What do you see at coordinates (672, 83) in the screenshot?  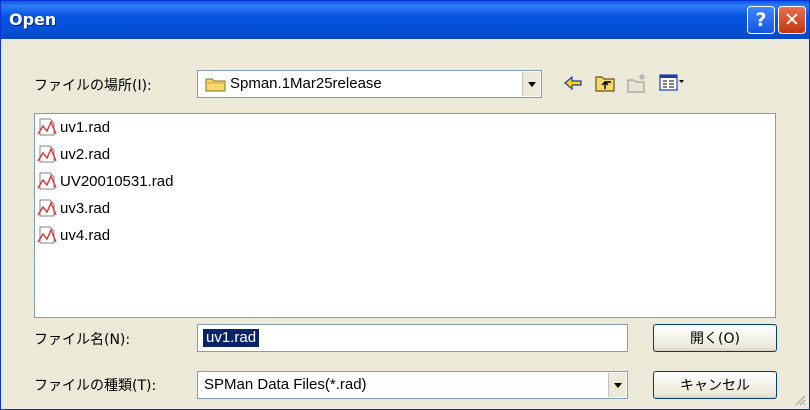 I see `view-menu-icon` at bounding box center [672, 83].